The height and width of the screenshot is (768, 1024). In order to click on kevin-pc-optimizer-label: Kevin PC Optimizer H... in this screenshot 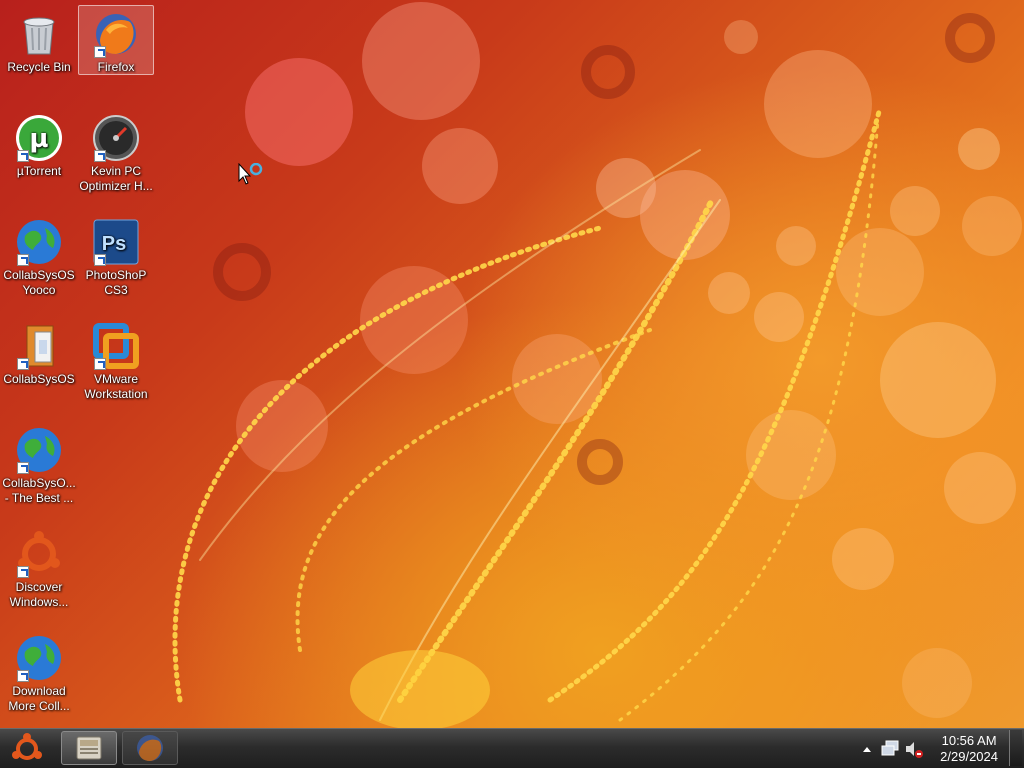, I will do `click(116, 178)`.